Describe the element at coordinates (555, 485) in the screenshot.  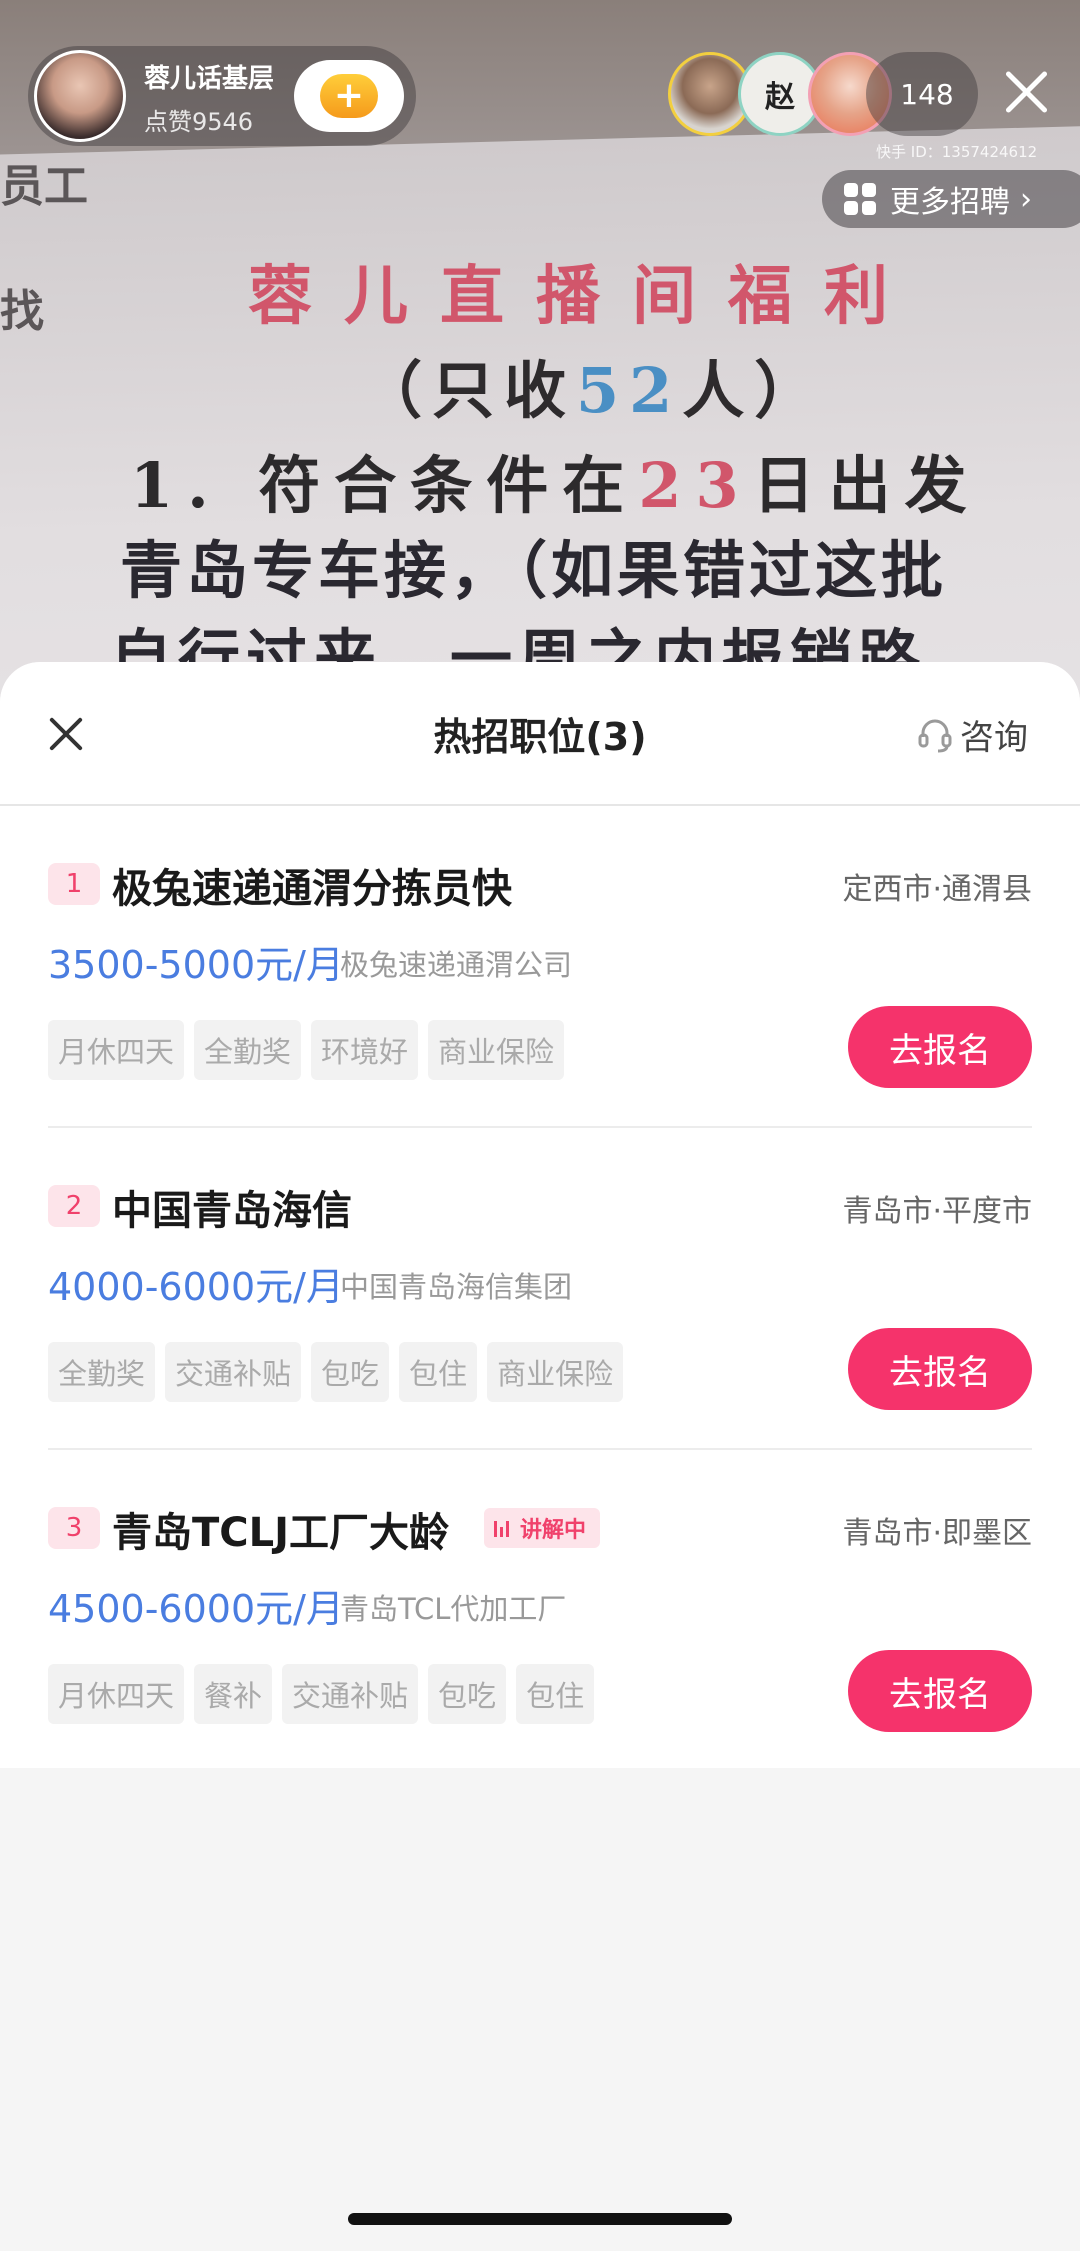
I see `video-text-line-1: 1. 符合条件在23日出发` at that location.